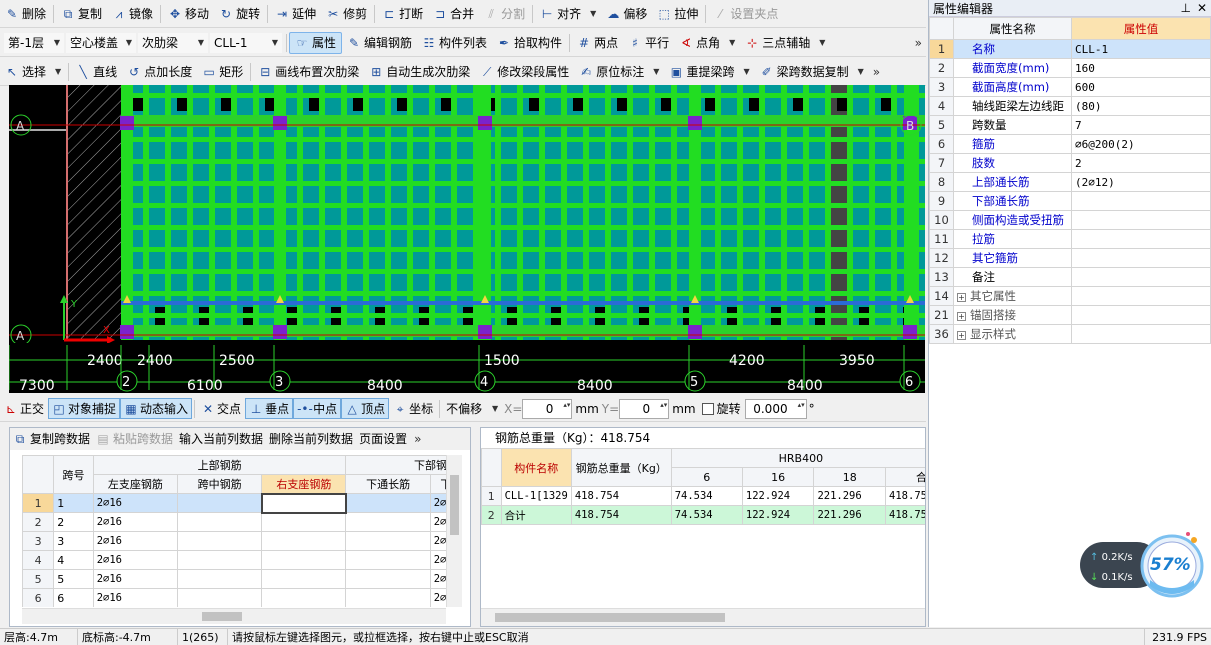  I want to click on midpoint-button: -•- 中点, so click(317, 408).